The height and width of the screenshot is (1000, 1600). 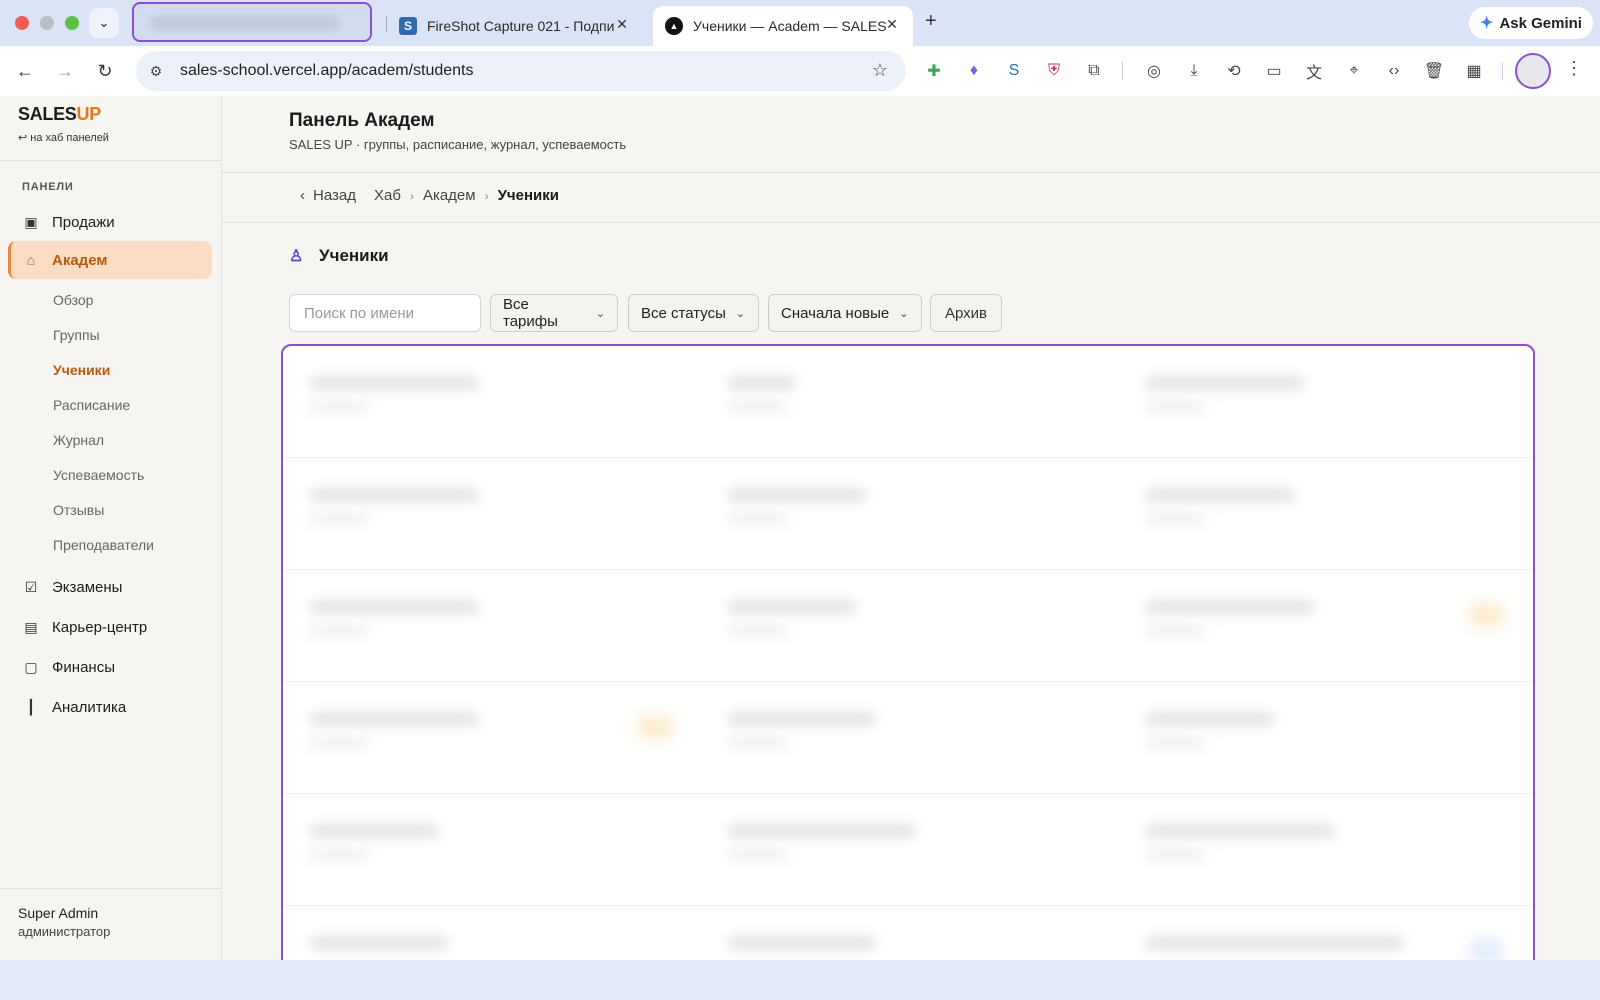 What do you see at coordinates (783, 26) in the screenshot?
I see `tab-students: ▲ Ученики — Academ — SALES ✕` at bounding box center [783, 26].